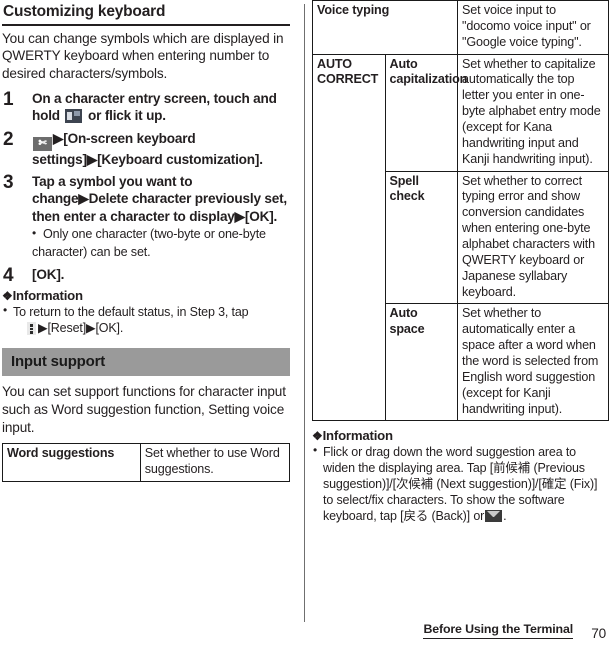 The height and width of the screenshot is (648, 609). I want to click on right-information-heading-label: Information, so click(358, 436).